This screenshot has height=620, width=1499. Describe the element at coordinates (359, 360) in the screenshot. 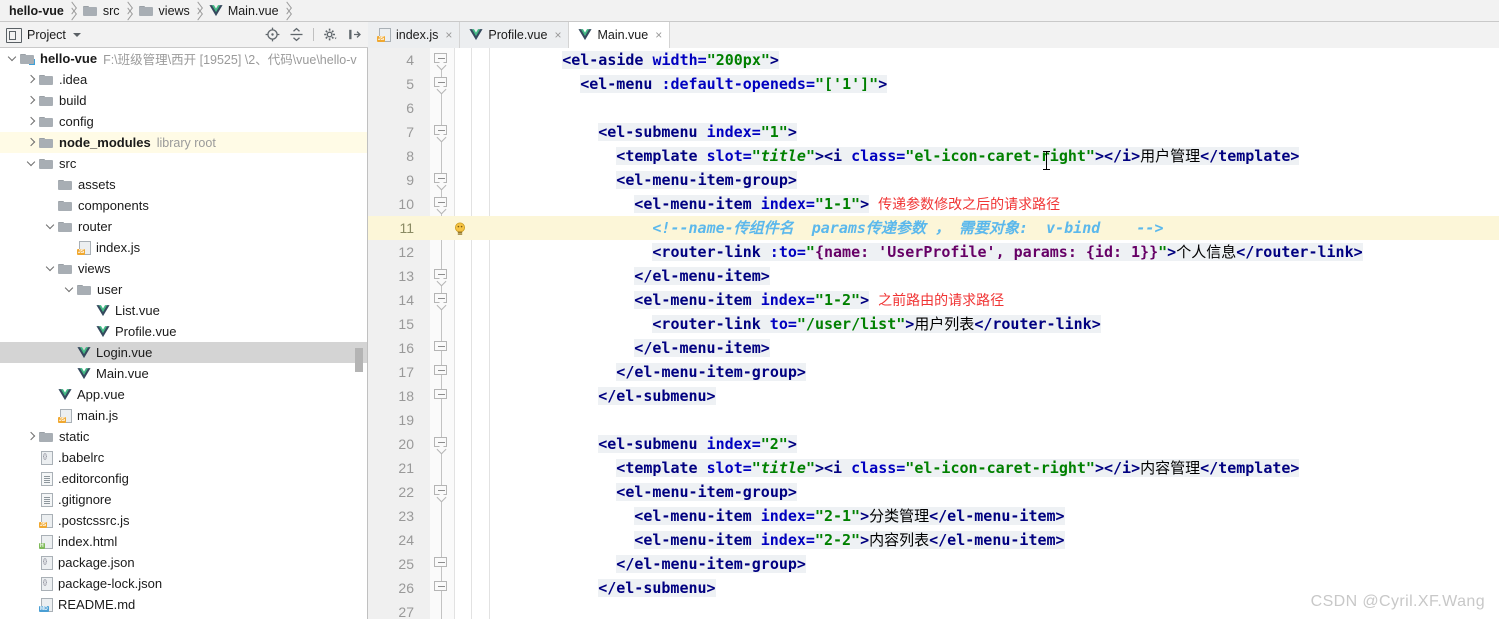

I see `scrollbar-thumb` at that location.